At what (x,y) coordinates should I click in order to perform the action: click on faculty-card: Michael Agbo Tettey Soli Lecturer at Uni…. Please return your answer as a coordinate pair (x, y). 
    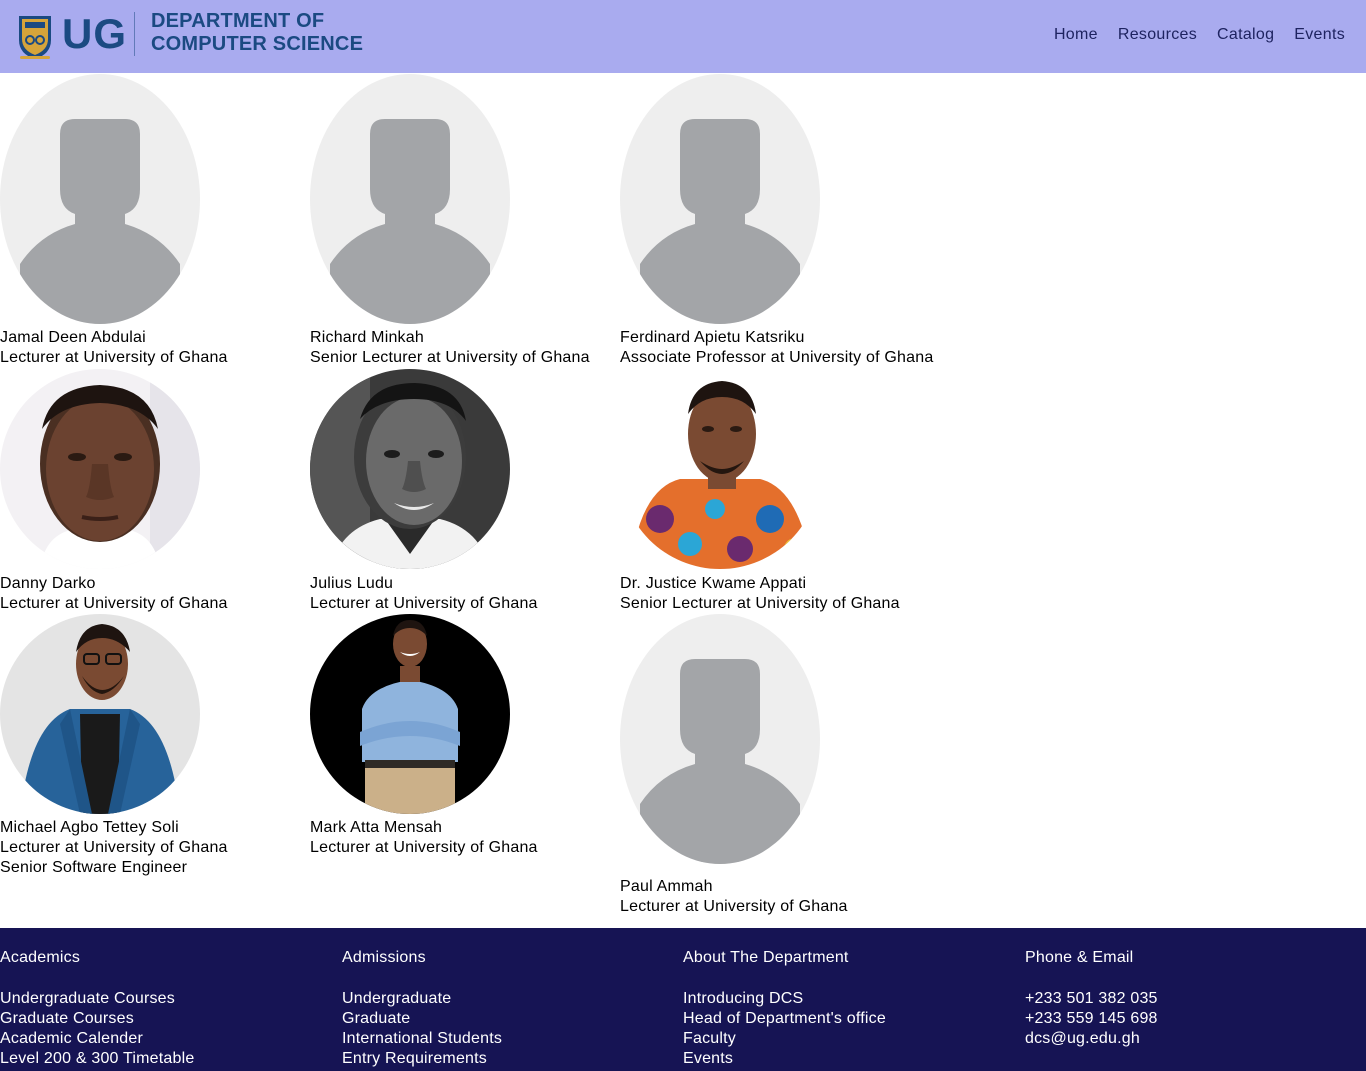
    Looking at the image, I should click on (155, 746).